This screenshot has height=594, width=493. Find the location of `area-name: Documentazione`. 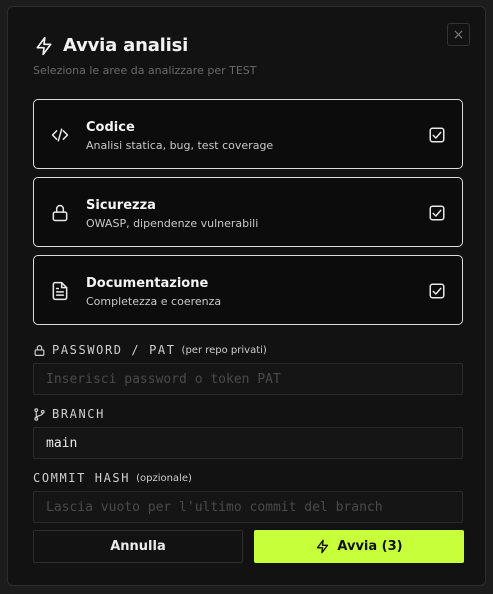

area-name: Documentazione is located at coordinates (147, 283).